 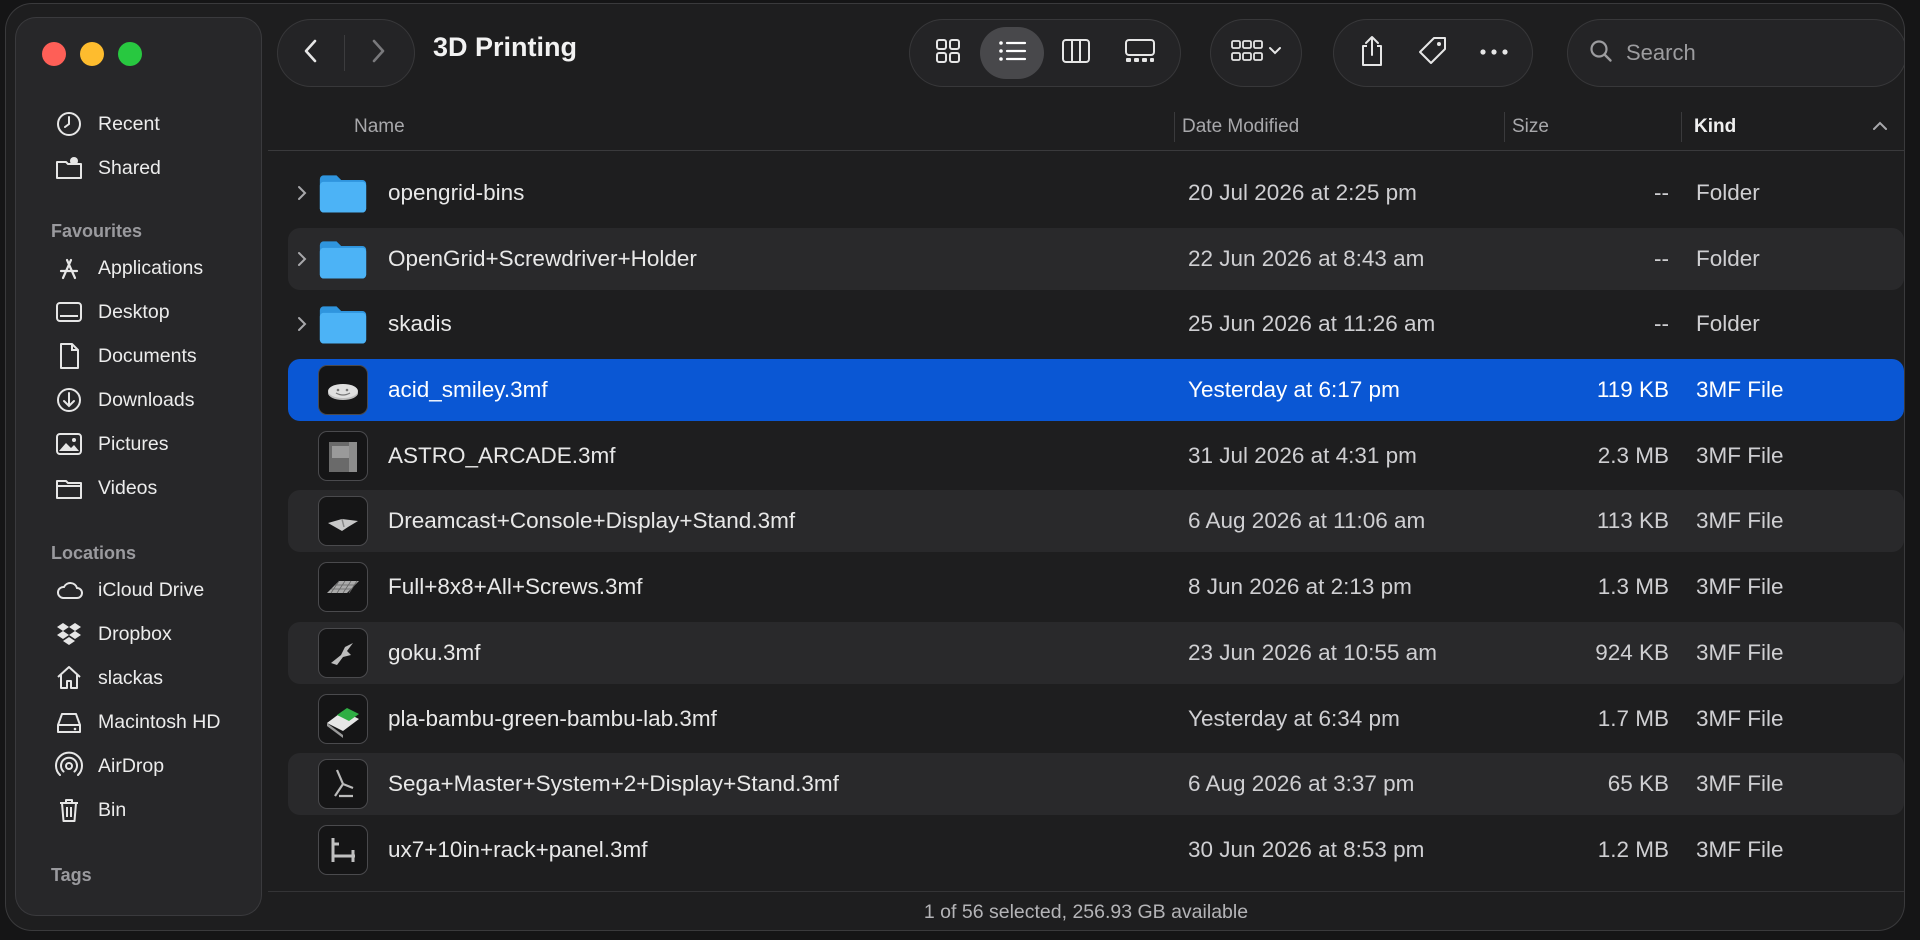 What do you see at coordinates (1012, 53) in the screenshot?
I see `list-view-button` at bounding box center [1012, 53].